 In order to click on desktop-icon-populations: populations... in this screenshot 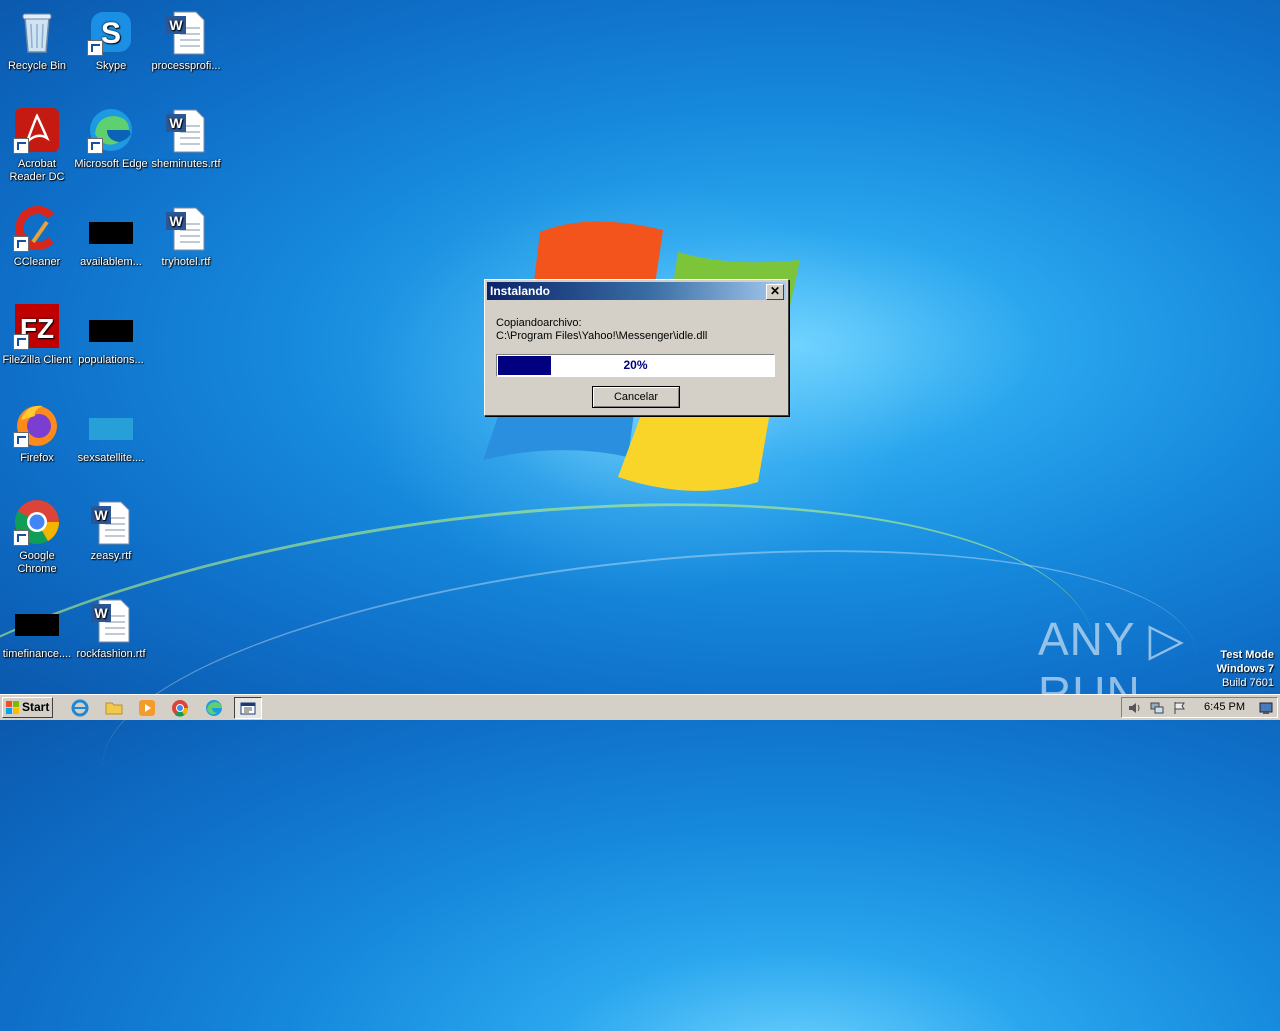, I will do `click(111, 331)`.